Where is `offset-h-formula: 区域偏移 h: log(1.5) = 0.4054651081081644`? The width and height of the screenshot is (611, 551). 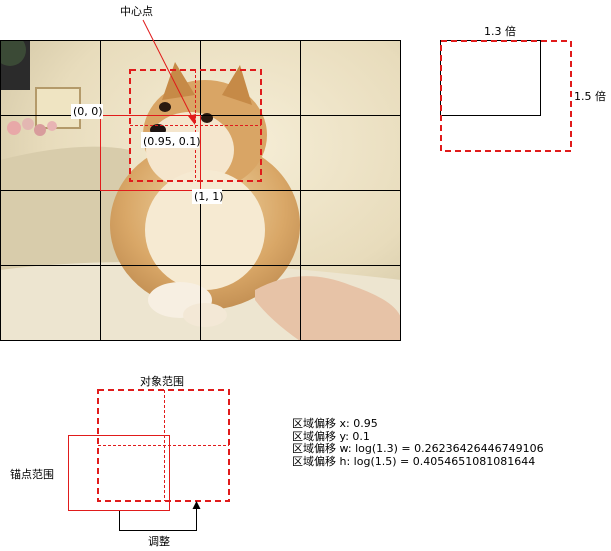 offset-h-formula: 区域偏移 h: log(1.5) = 0.4054651081081644 is located at coordinates (414, 461).